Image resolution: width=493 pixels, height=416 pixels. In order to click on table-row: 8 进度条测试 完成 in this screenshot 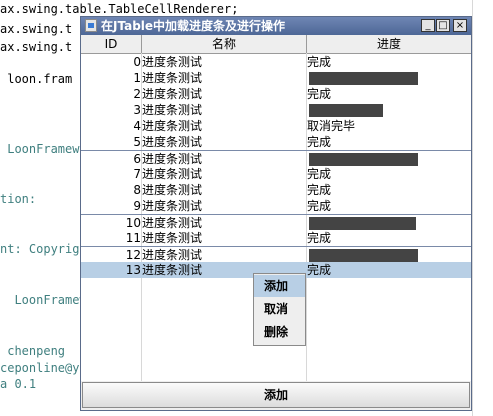, I will do `click(276, 190)`.